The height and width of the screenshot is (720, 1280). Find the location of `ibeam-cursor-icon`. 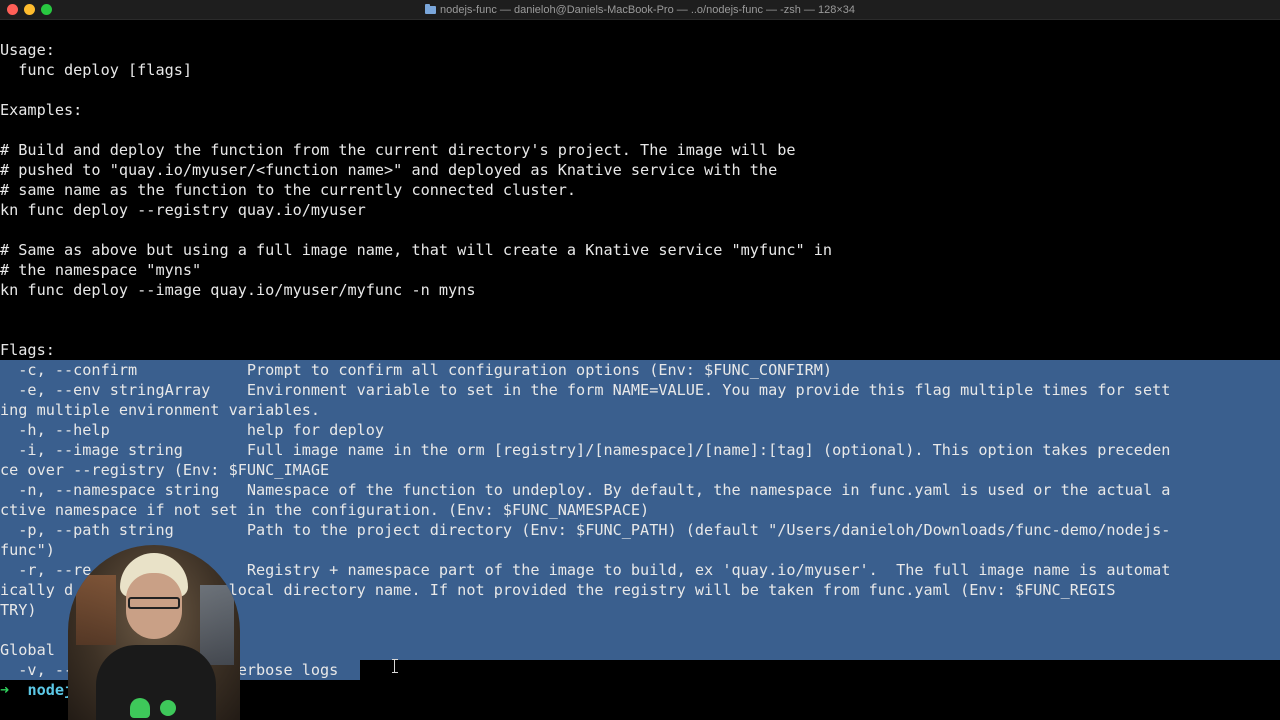

ibeam-cursor-icon is located at coordinates (395, 666).